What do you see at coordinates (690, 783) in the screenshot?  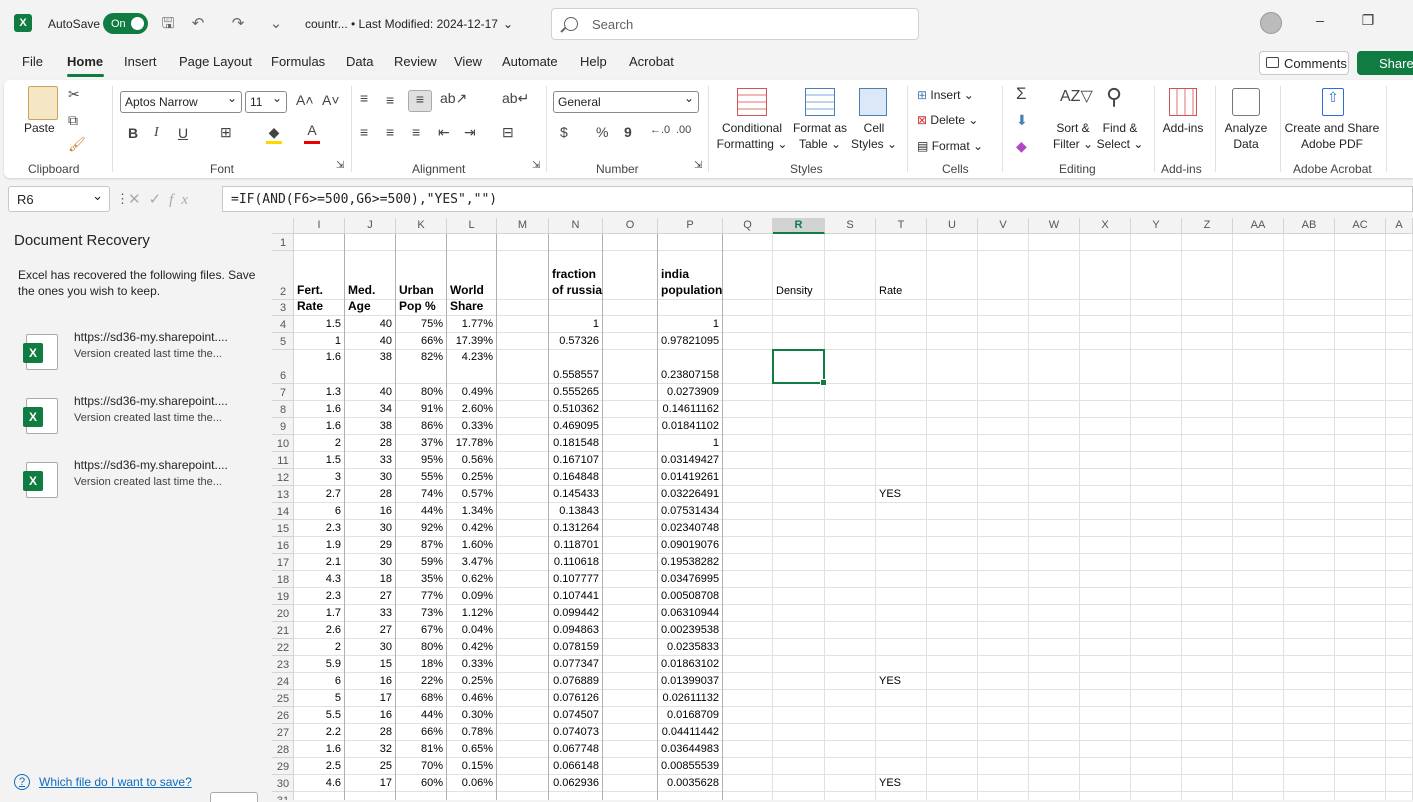 I see `cell-p30: 0.0035628` at bounding box center [690, 783].